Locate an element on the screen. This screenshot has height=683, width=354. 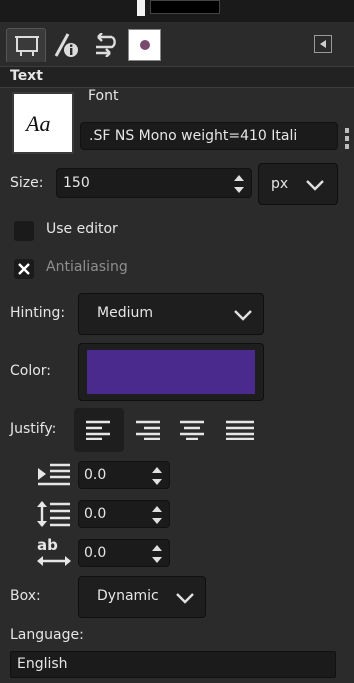
tab-images is located at coordinates (144, 45).